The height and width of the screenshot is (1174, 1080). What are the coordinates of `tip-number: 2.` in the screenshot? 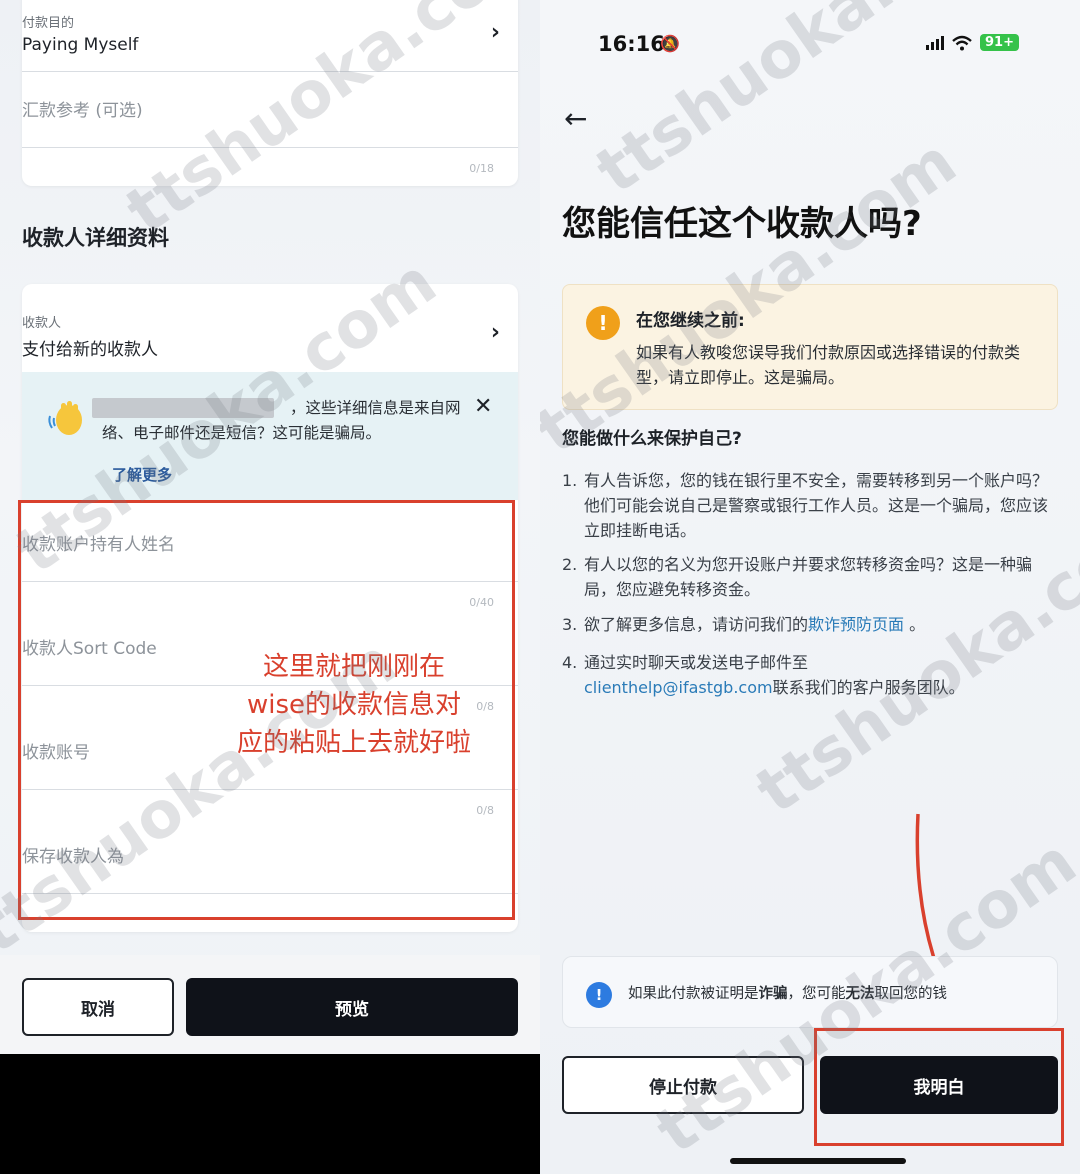 It's located at (570, 564).